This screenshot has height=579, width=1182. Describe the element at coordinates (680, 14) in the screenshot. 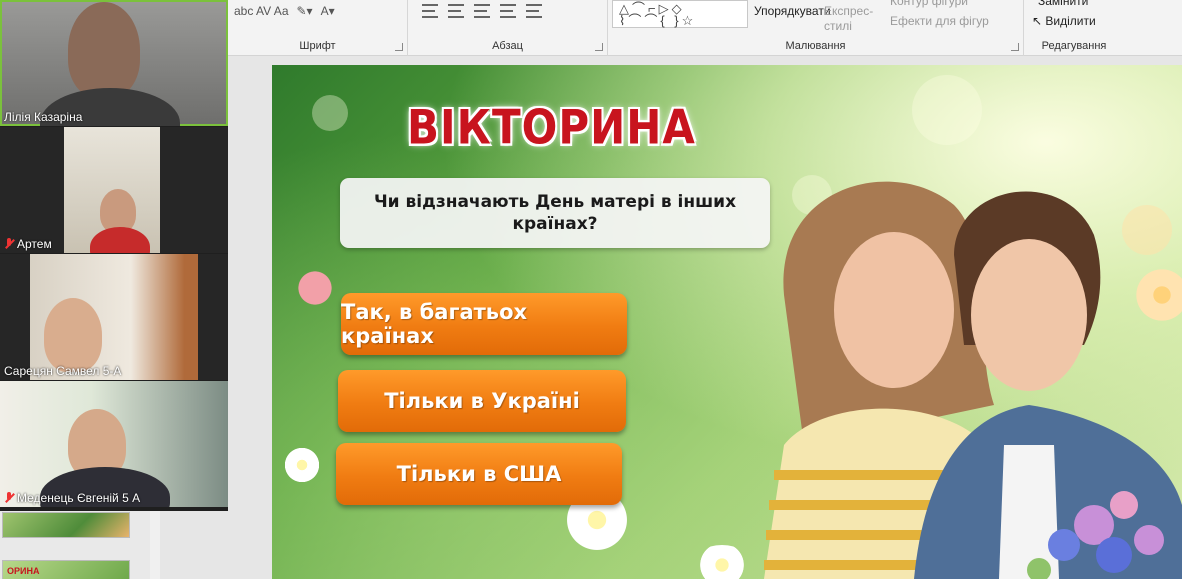

I see `shapes-gallery: △⌒⌐▷◇ ⌇⌒⌒{ }☆` at that location.